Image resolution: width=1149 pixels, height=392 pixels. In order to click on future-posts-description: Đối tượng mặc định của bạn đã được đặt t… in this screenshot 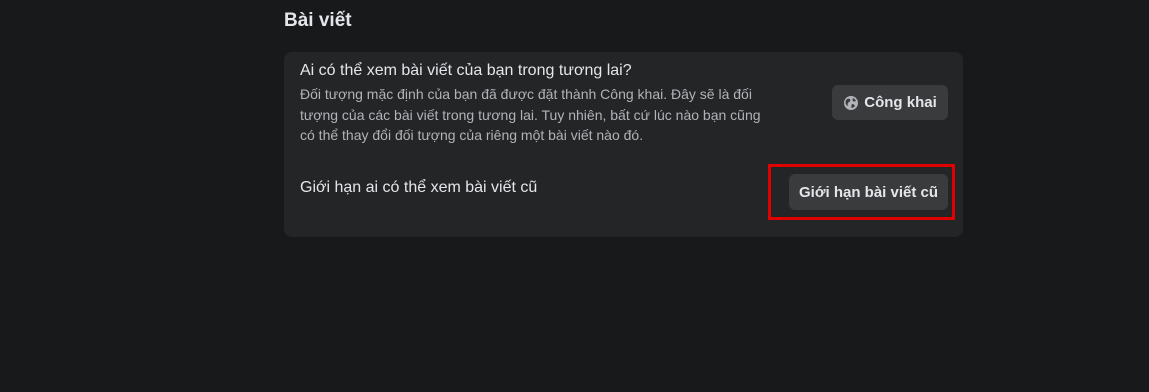, I will do `click(560, 115)`.